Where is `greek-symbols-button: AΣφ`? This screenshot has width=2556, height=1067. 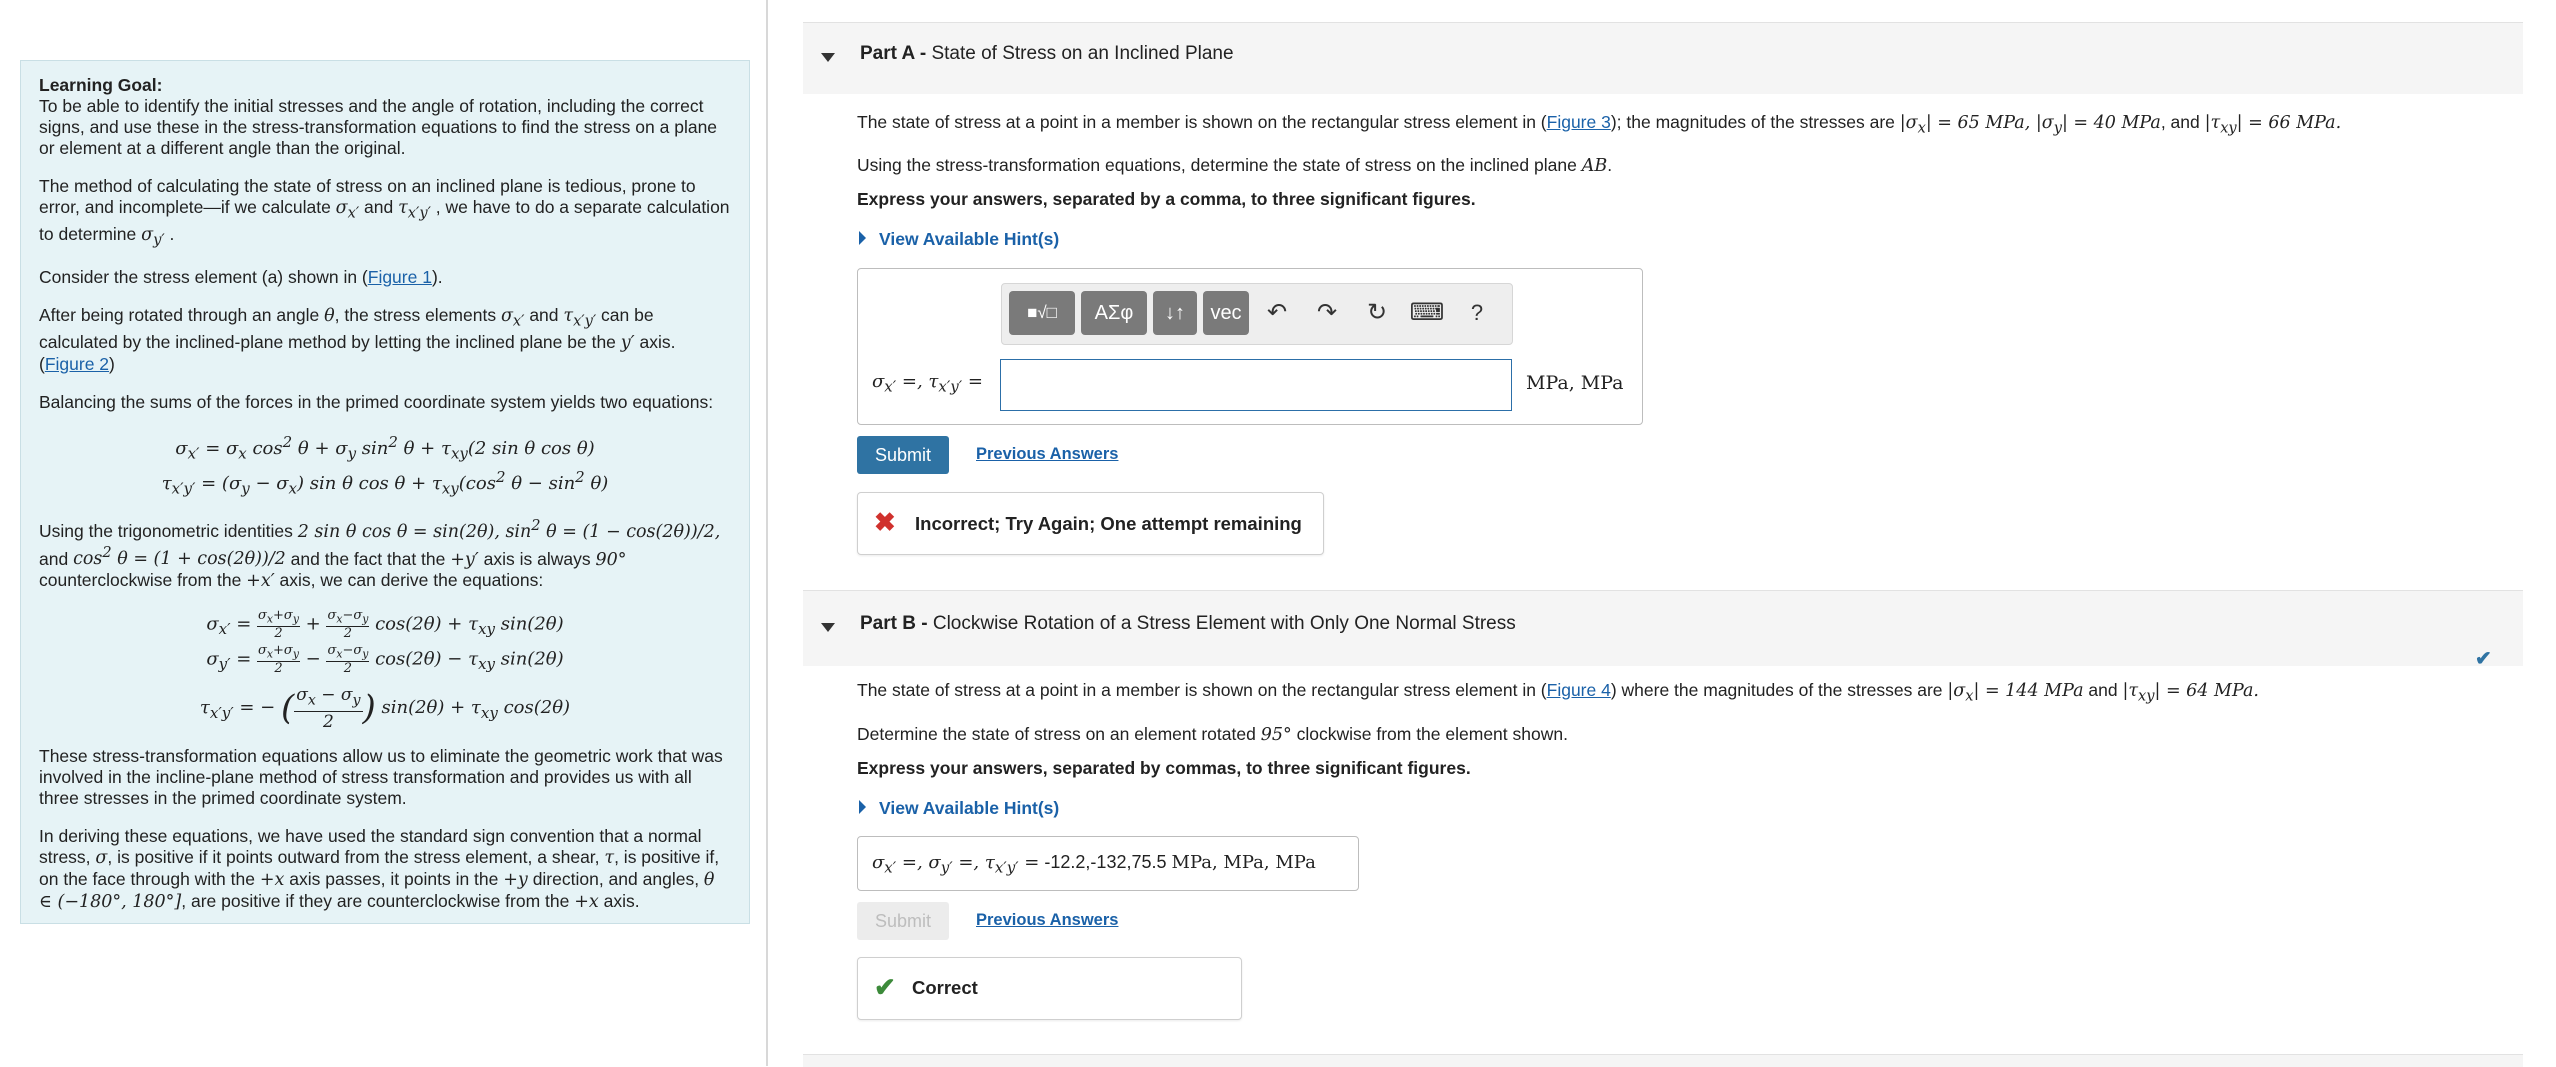
greek-symbols-button: AΣφ is located at coordinates (1114, 313).